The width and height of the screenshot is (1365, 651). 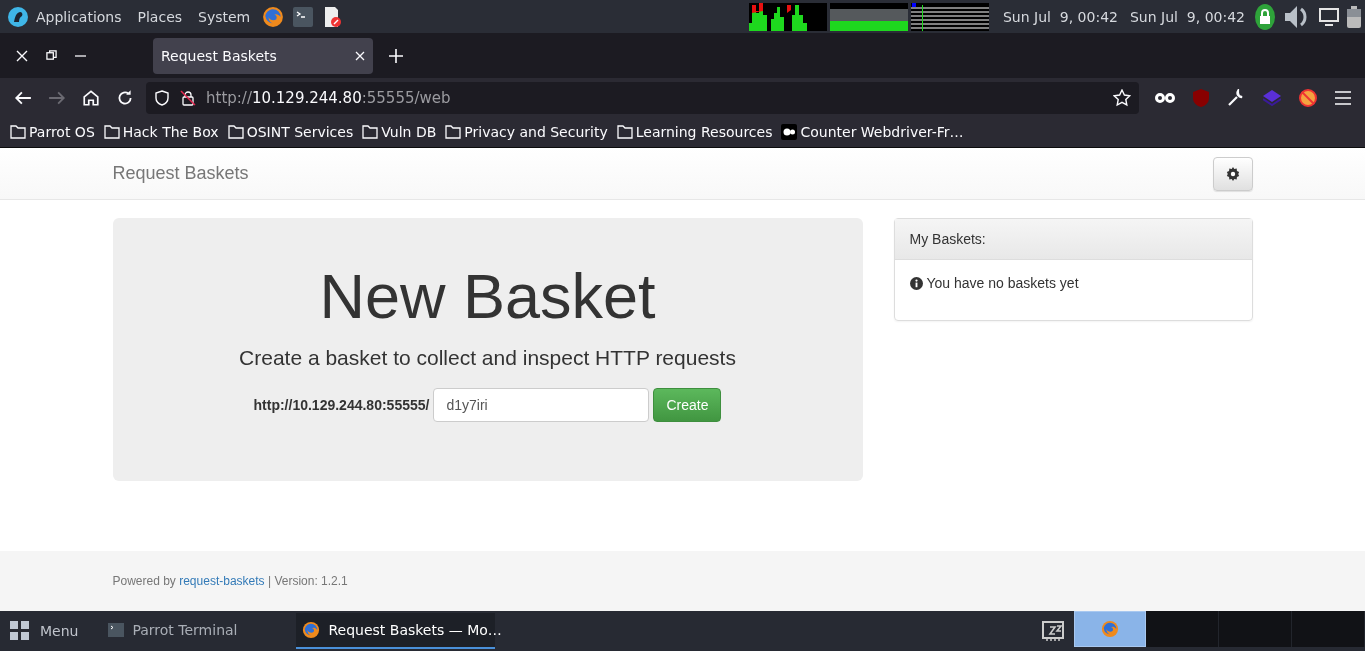 What do you see at coordinates (1354, 16) in the screenshot?
I see `battery-icon` at bounding box center [1354, 16].